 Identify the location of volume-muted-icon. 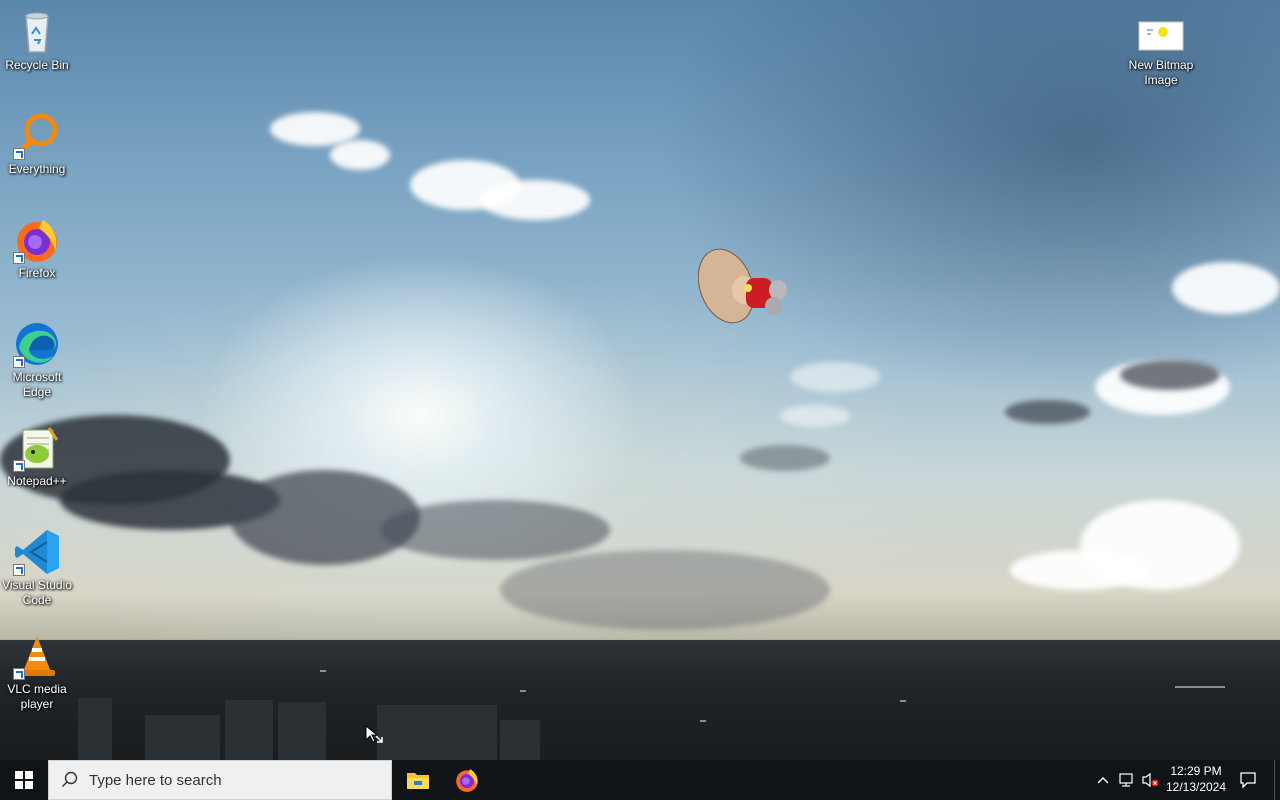
(1150, 780).